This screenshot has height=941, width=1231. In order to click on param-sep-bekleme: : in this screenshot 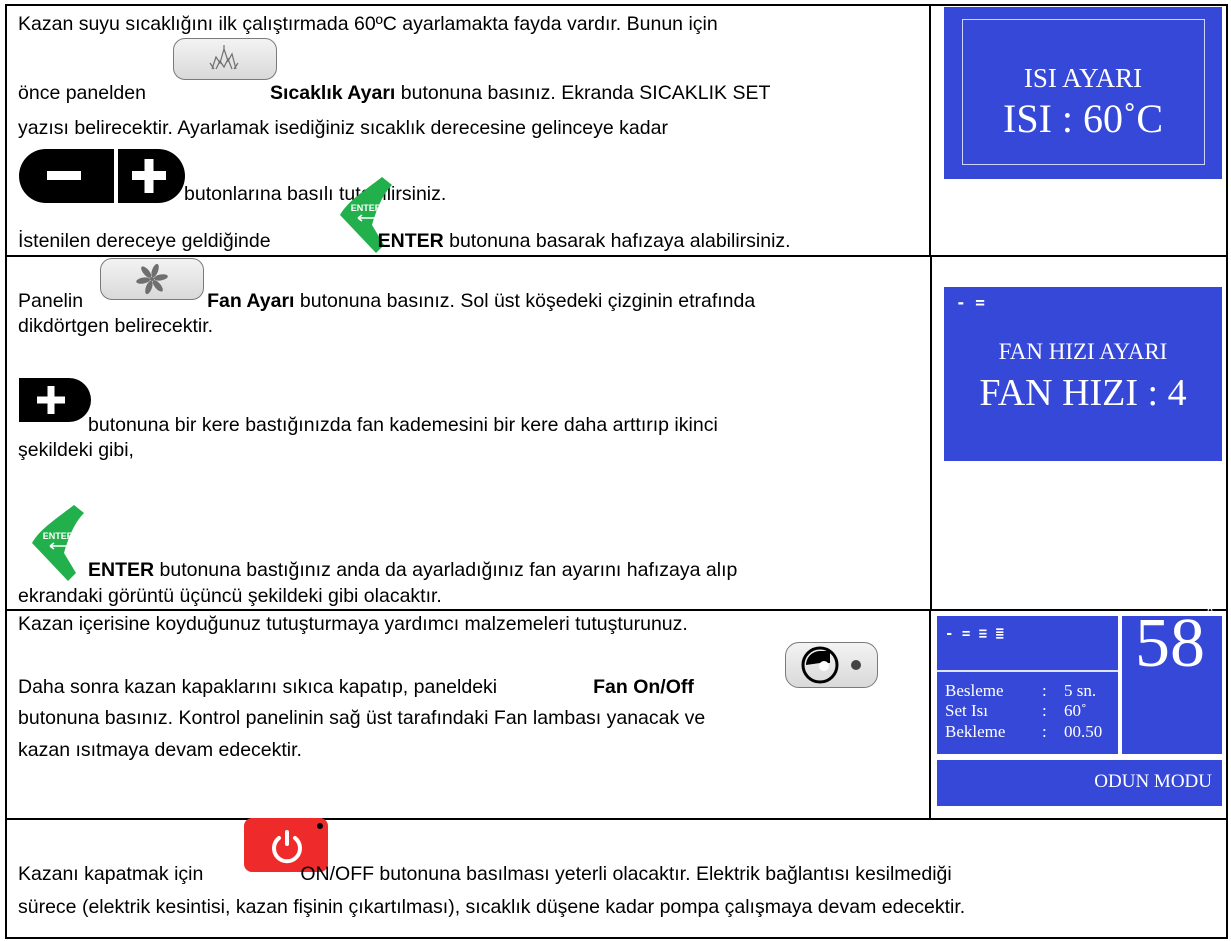, I will do `click(1044, 731)`.